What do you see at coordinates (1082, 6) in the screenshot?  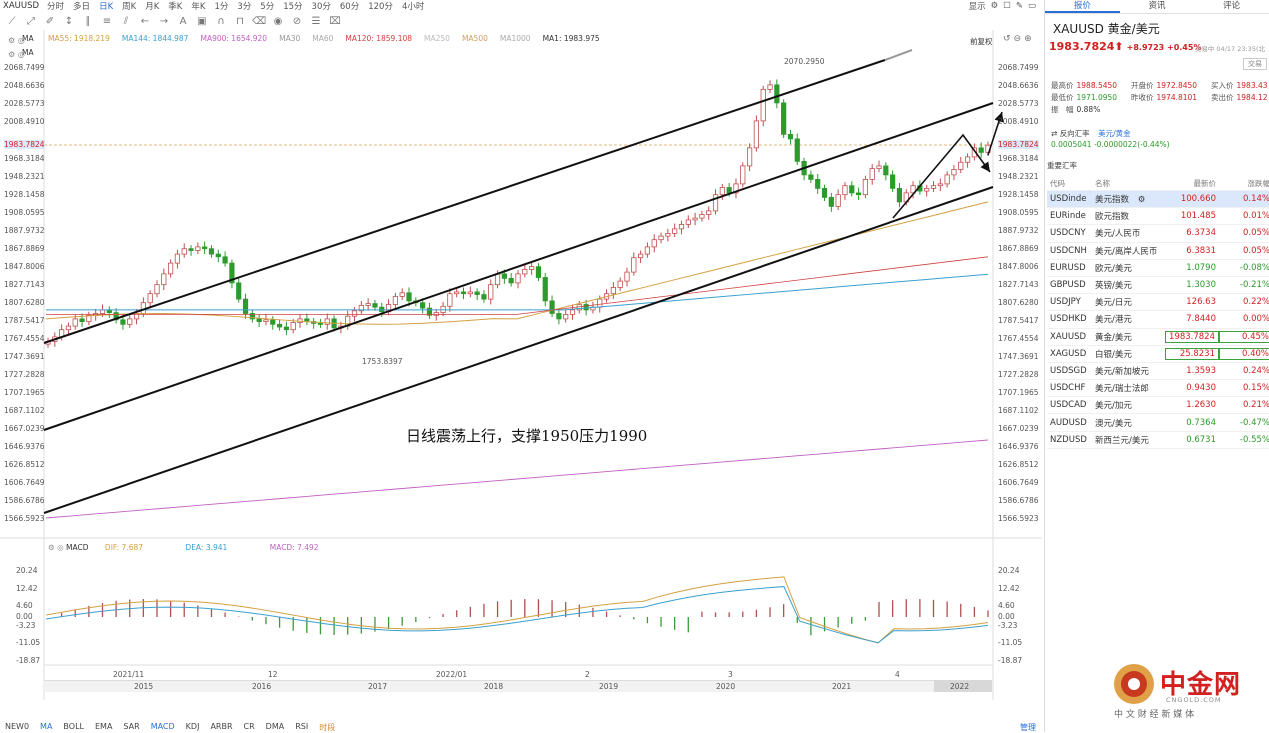 I see `quote-tab: 报价` at bounding box center [1082, 6].